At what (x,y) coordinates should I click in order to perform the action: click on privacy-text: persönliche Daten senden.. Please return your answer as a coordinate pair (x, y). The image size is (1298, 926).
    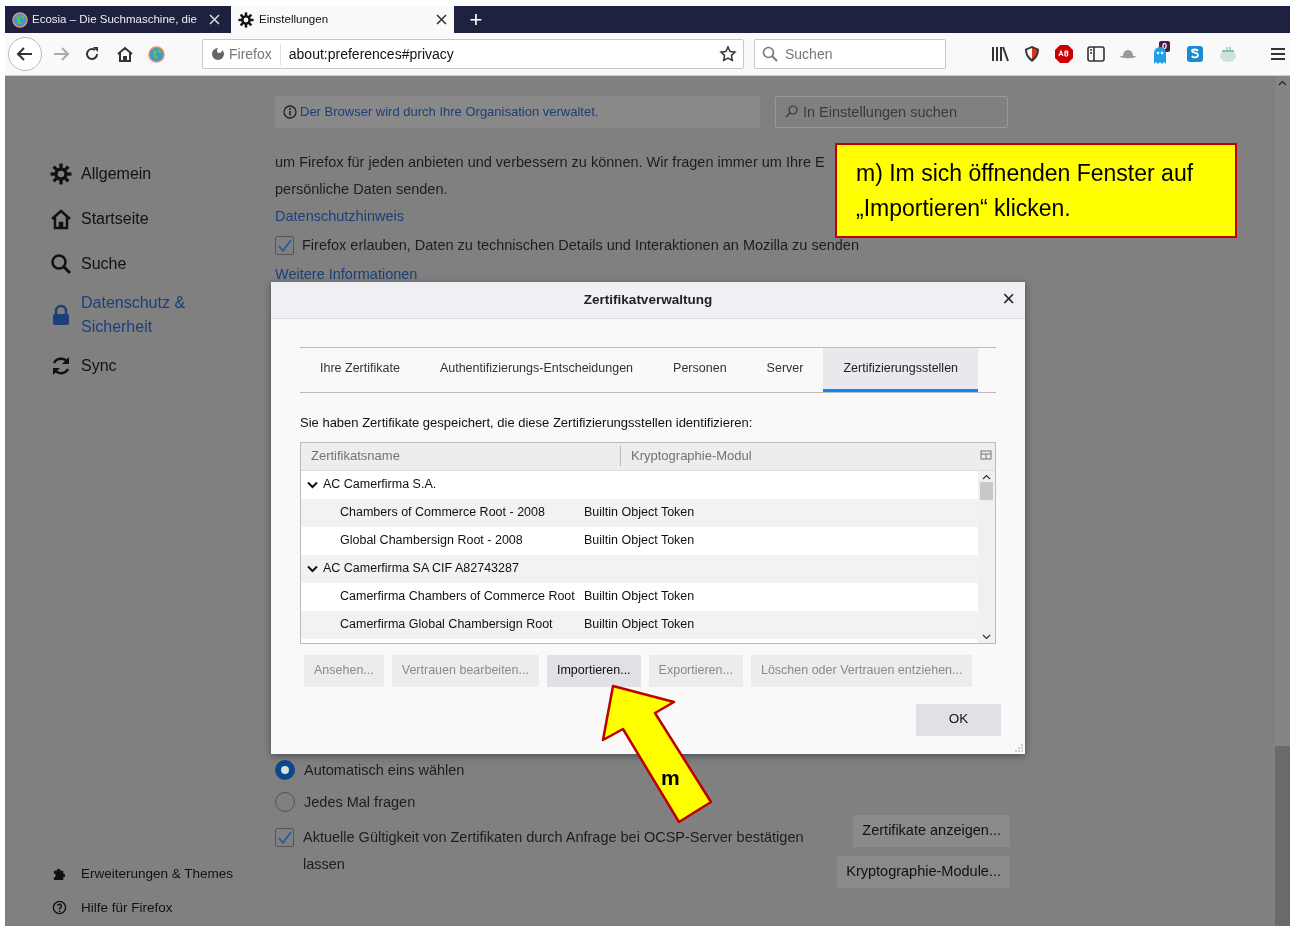
    Looking at the image, I should click on (361, 189).